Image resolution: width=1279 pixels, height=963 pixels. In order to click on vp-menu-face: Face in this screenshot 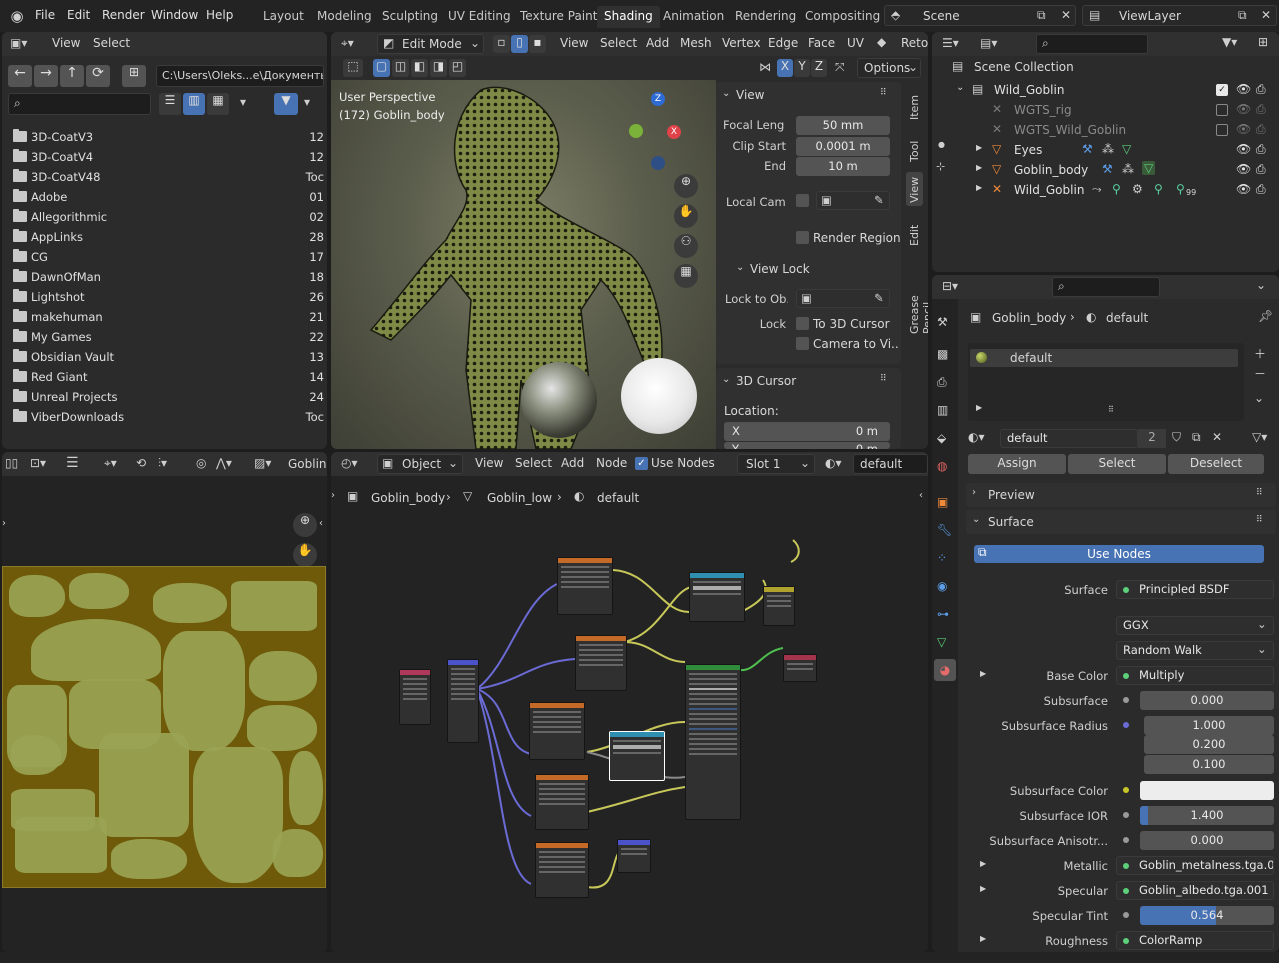, I will do `click(821, 43)`.